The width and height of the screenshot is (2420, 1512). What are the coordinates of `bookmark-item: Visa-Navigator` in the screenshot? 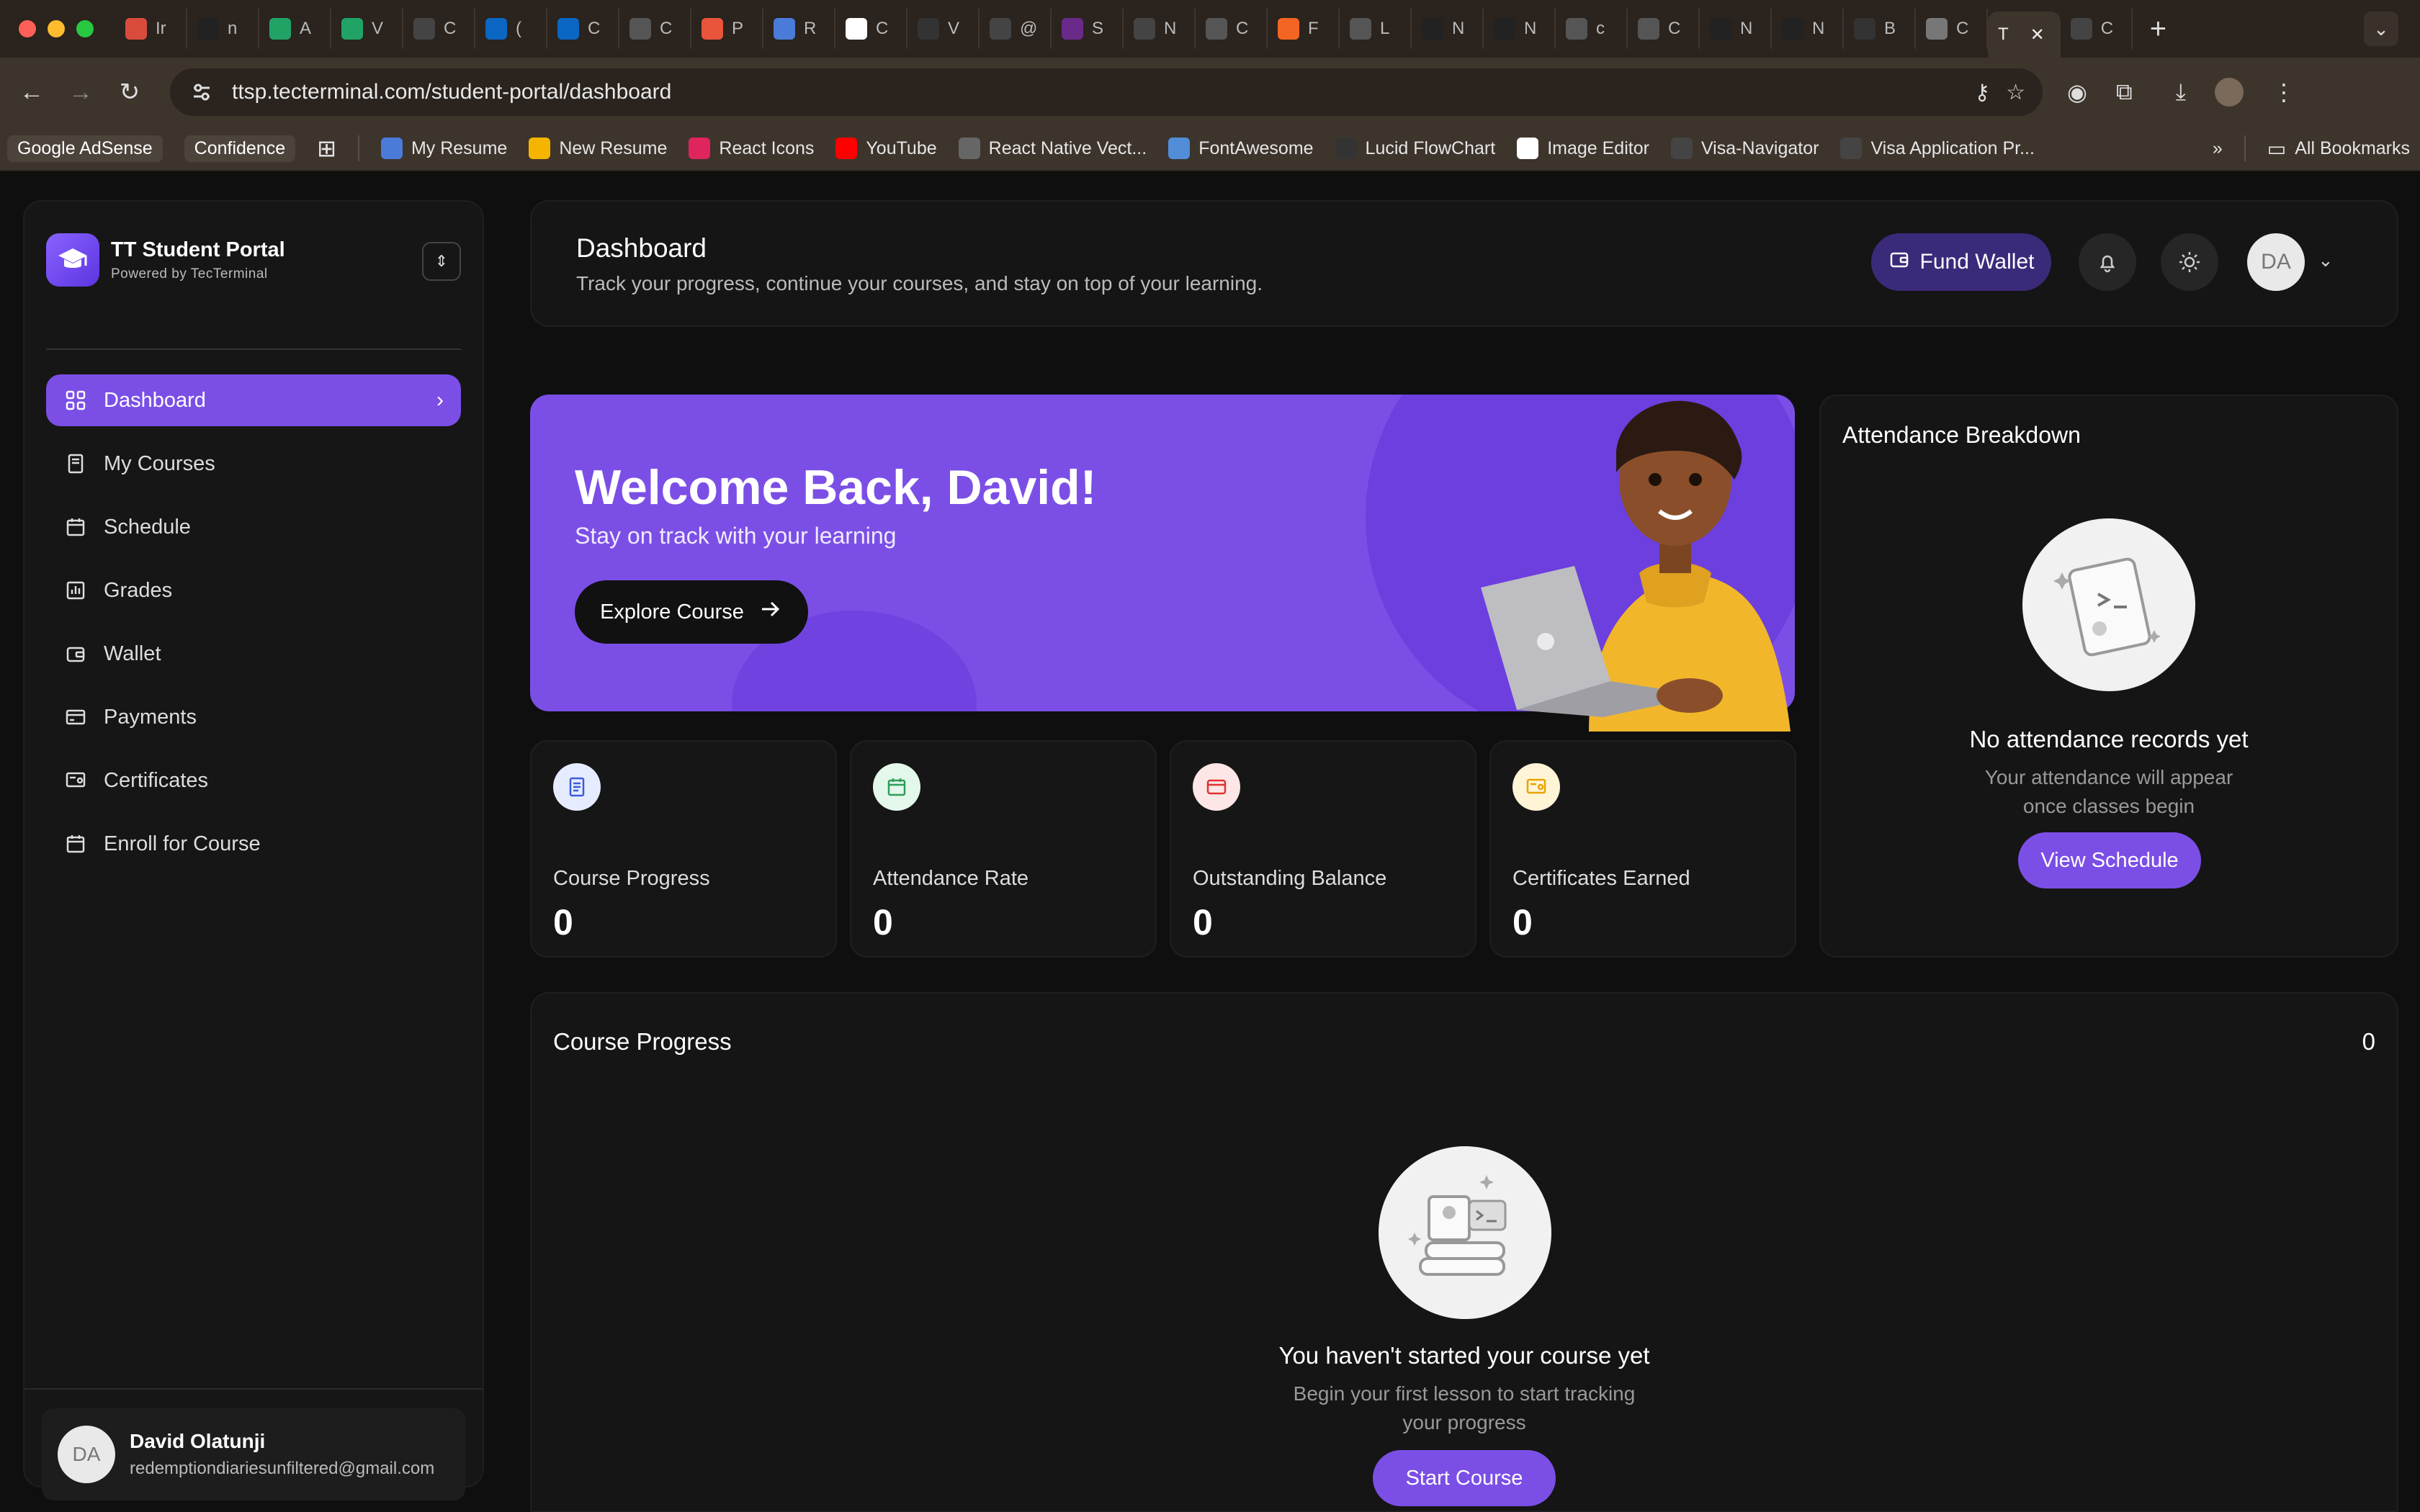 It's located at (1744, 148).